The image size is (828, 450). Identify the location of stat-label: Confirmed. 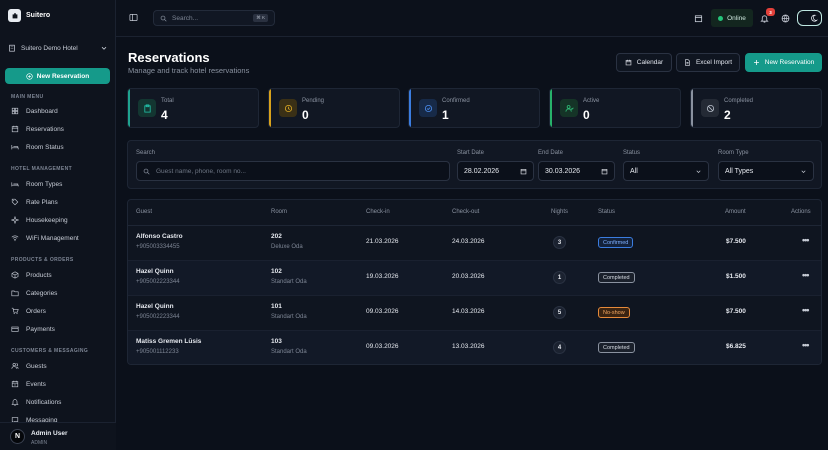
(456, 101).